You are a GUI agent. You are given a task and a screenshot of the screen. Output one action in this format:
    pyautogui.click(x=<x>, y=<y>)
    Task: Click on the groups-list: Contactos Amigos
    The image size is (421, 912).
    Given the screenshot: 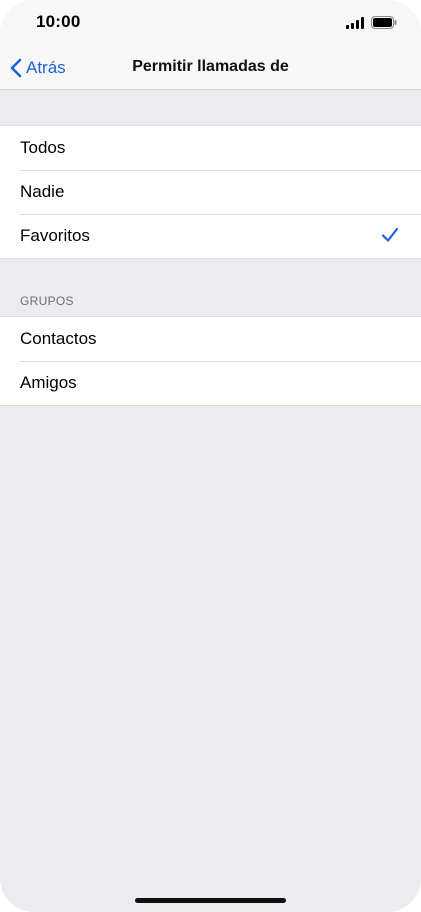 What is the action you would take?
    pyautogui.click(x=210, y=361)
    